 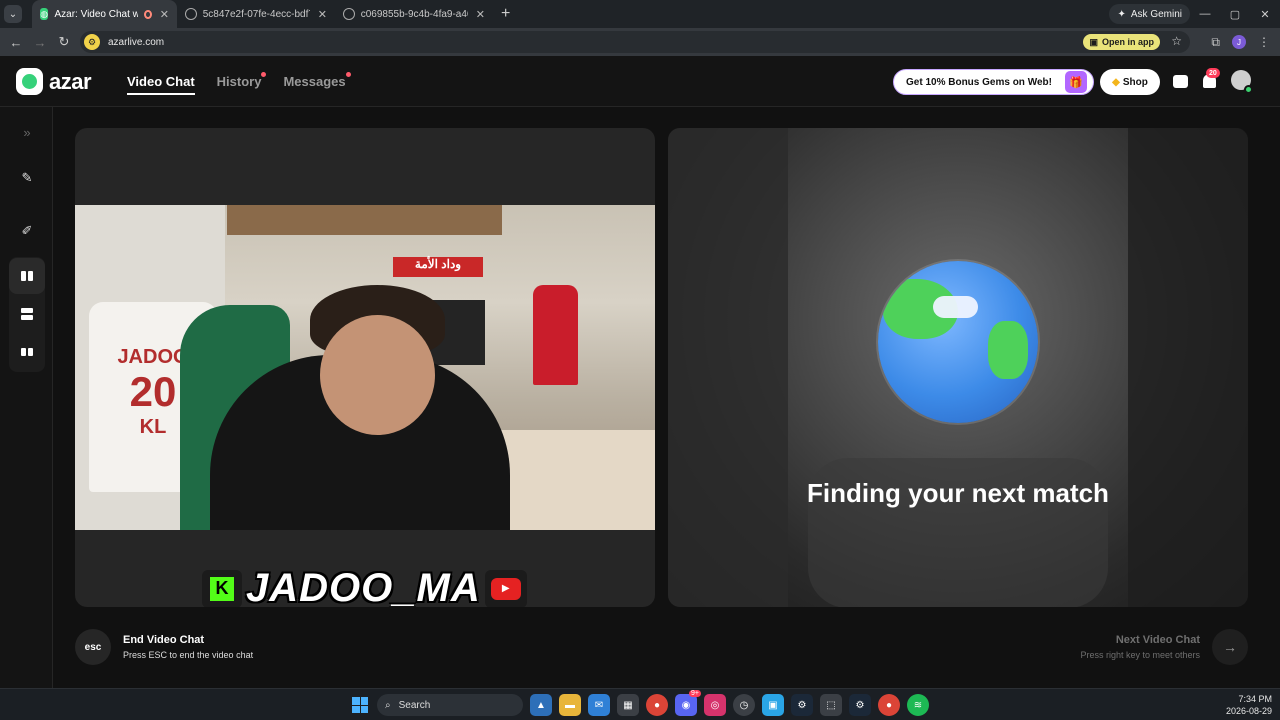 I want to click on back-icon: ←, so click(x=16, y=42).